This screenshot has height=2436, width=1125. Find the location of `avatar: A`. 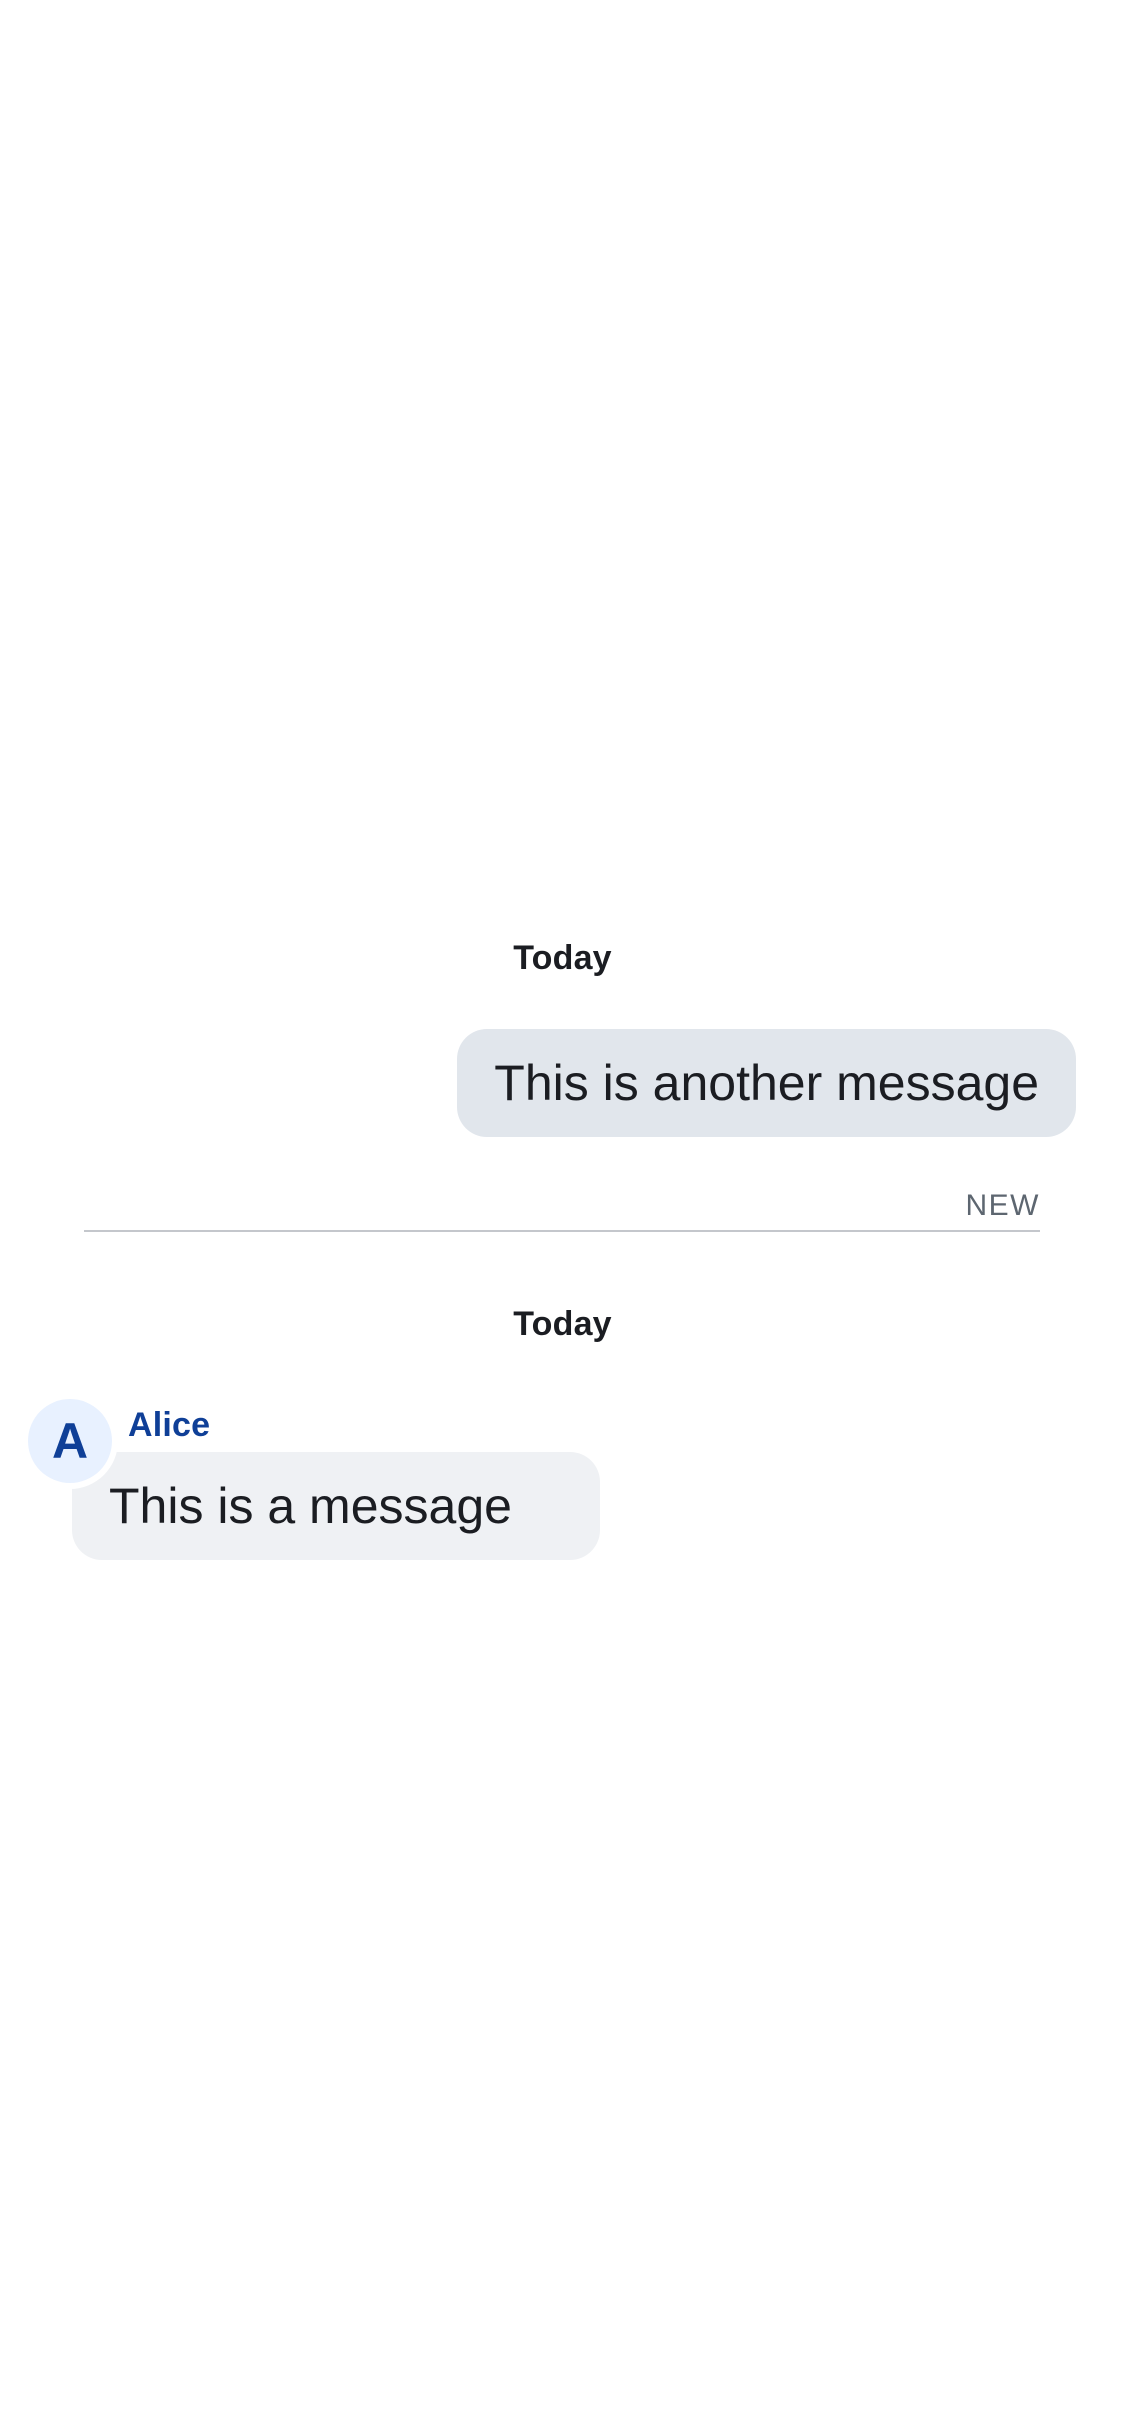

avatar: A is located at coordinates (70, 1441).